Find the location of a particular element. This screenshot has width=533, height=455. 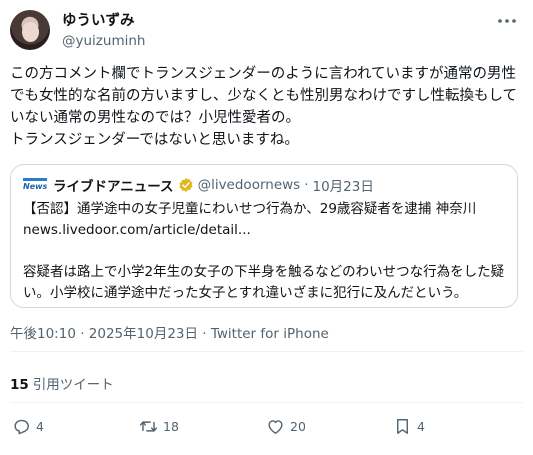

reply-count: 4 is located at coordinates (40, 426).